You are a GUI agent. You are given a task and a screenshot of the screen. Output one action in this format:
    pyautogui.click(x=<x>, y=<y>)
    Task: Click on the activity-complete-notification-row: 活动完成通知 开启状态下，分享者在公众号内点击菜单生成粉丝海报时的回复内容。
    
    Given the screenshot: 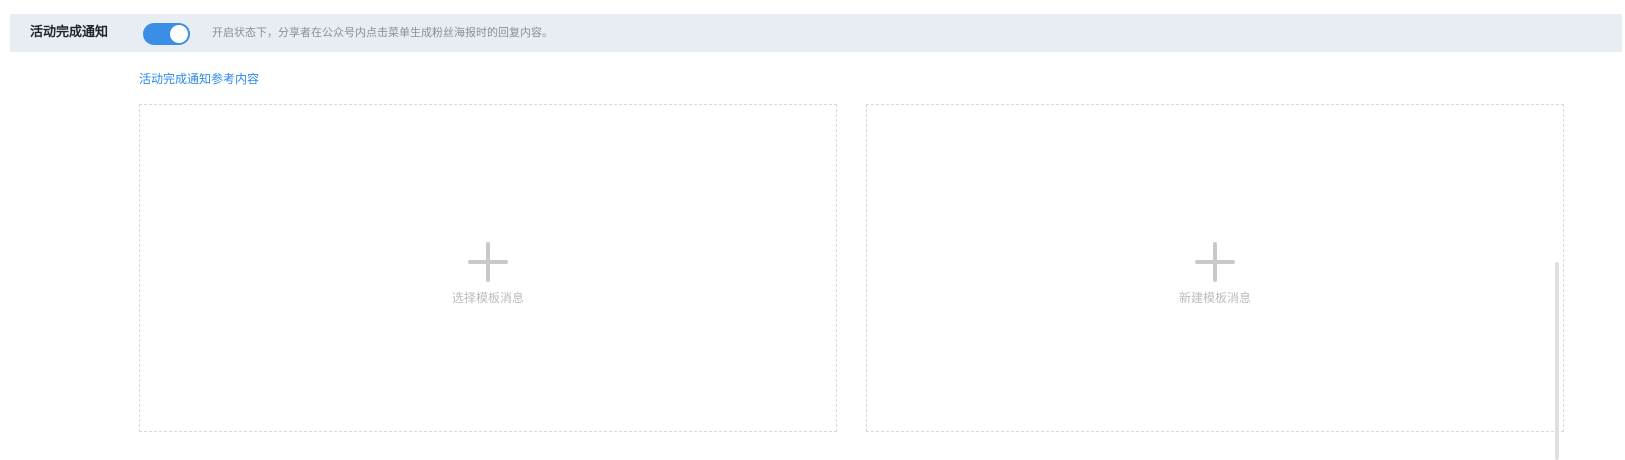 What is the action you would take?
    pyautogui.click(x=816, y=33)
    